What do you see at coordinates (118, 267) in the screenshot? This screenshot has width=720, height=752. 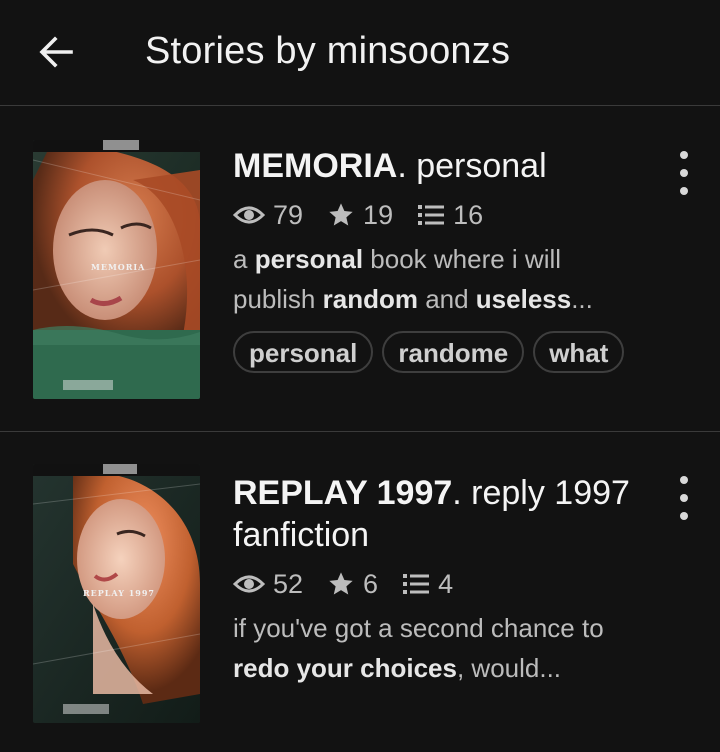 I see `cover-title: MEMORIA` at bounding box center [118, 267].